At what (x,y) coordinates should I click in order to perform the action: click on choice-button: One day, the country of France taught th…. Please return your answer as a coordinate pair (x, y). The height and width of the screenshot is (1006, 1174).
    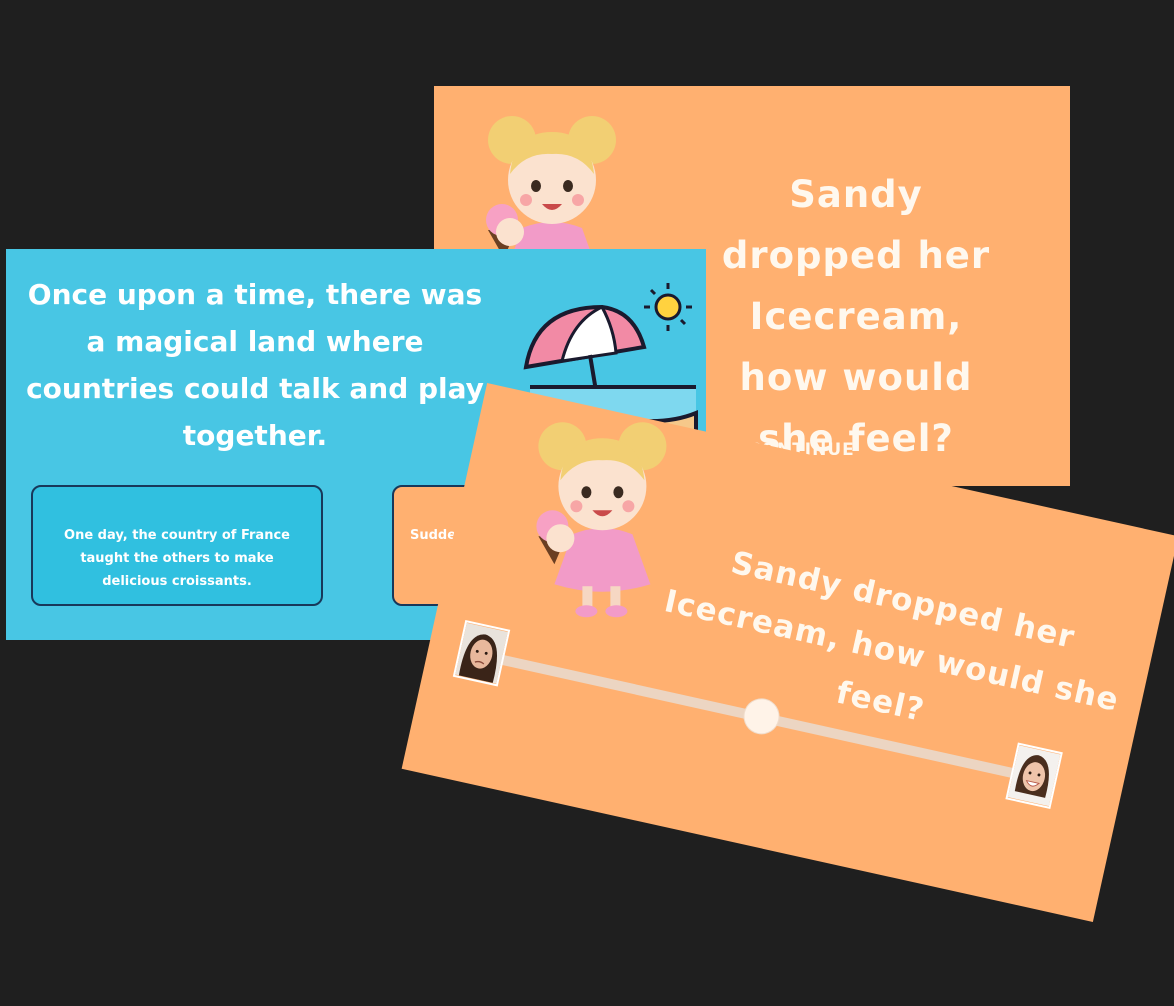
    Looking at the image, I should click on (177, 545).